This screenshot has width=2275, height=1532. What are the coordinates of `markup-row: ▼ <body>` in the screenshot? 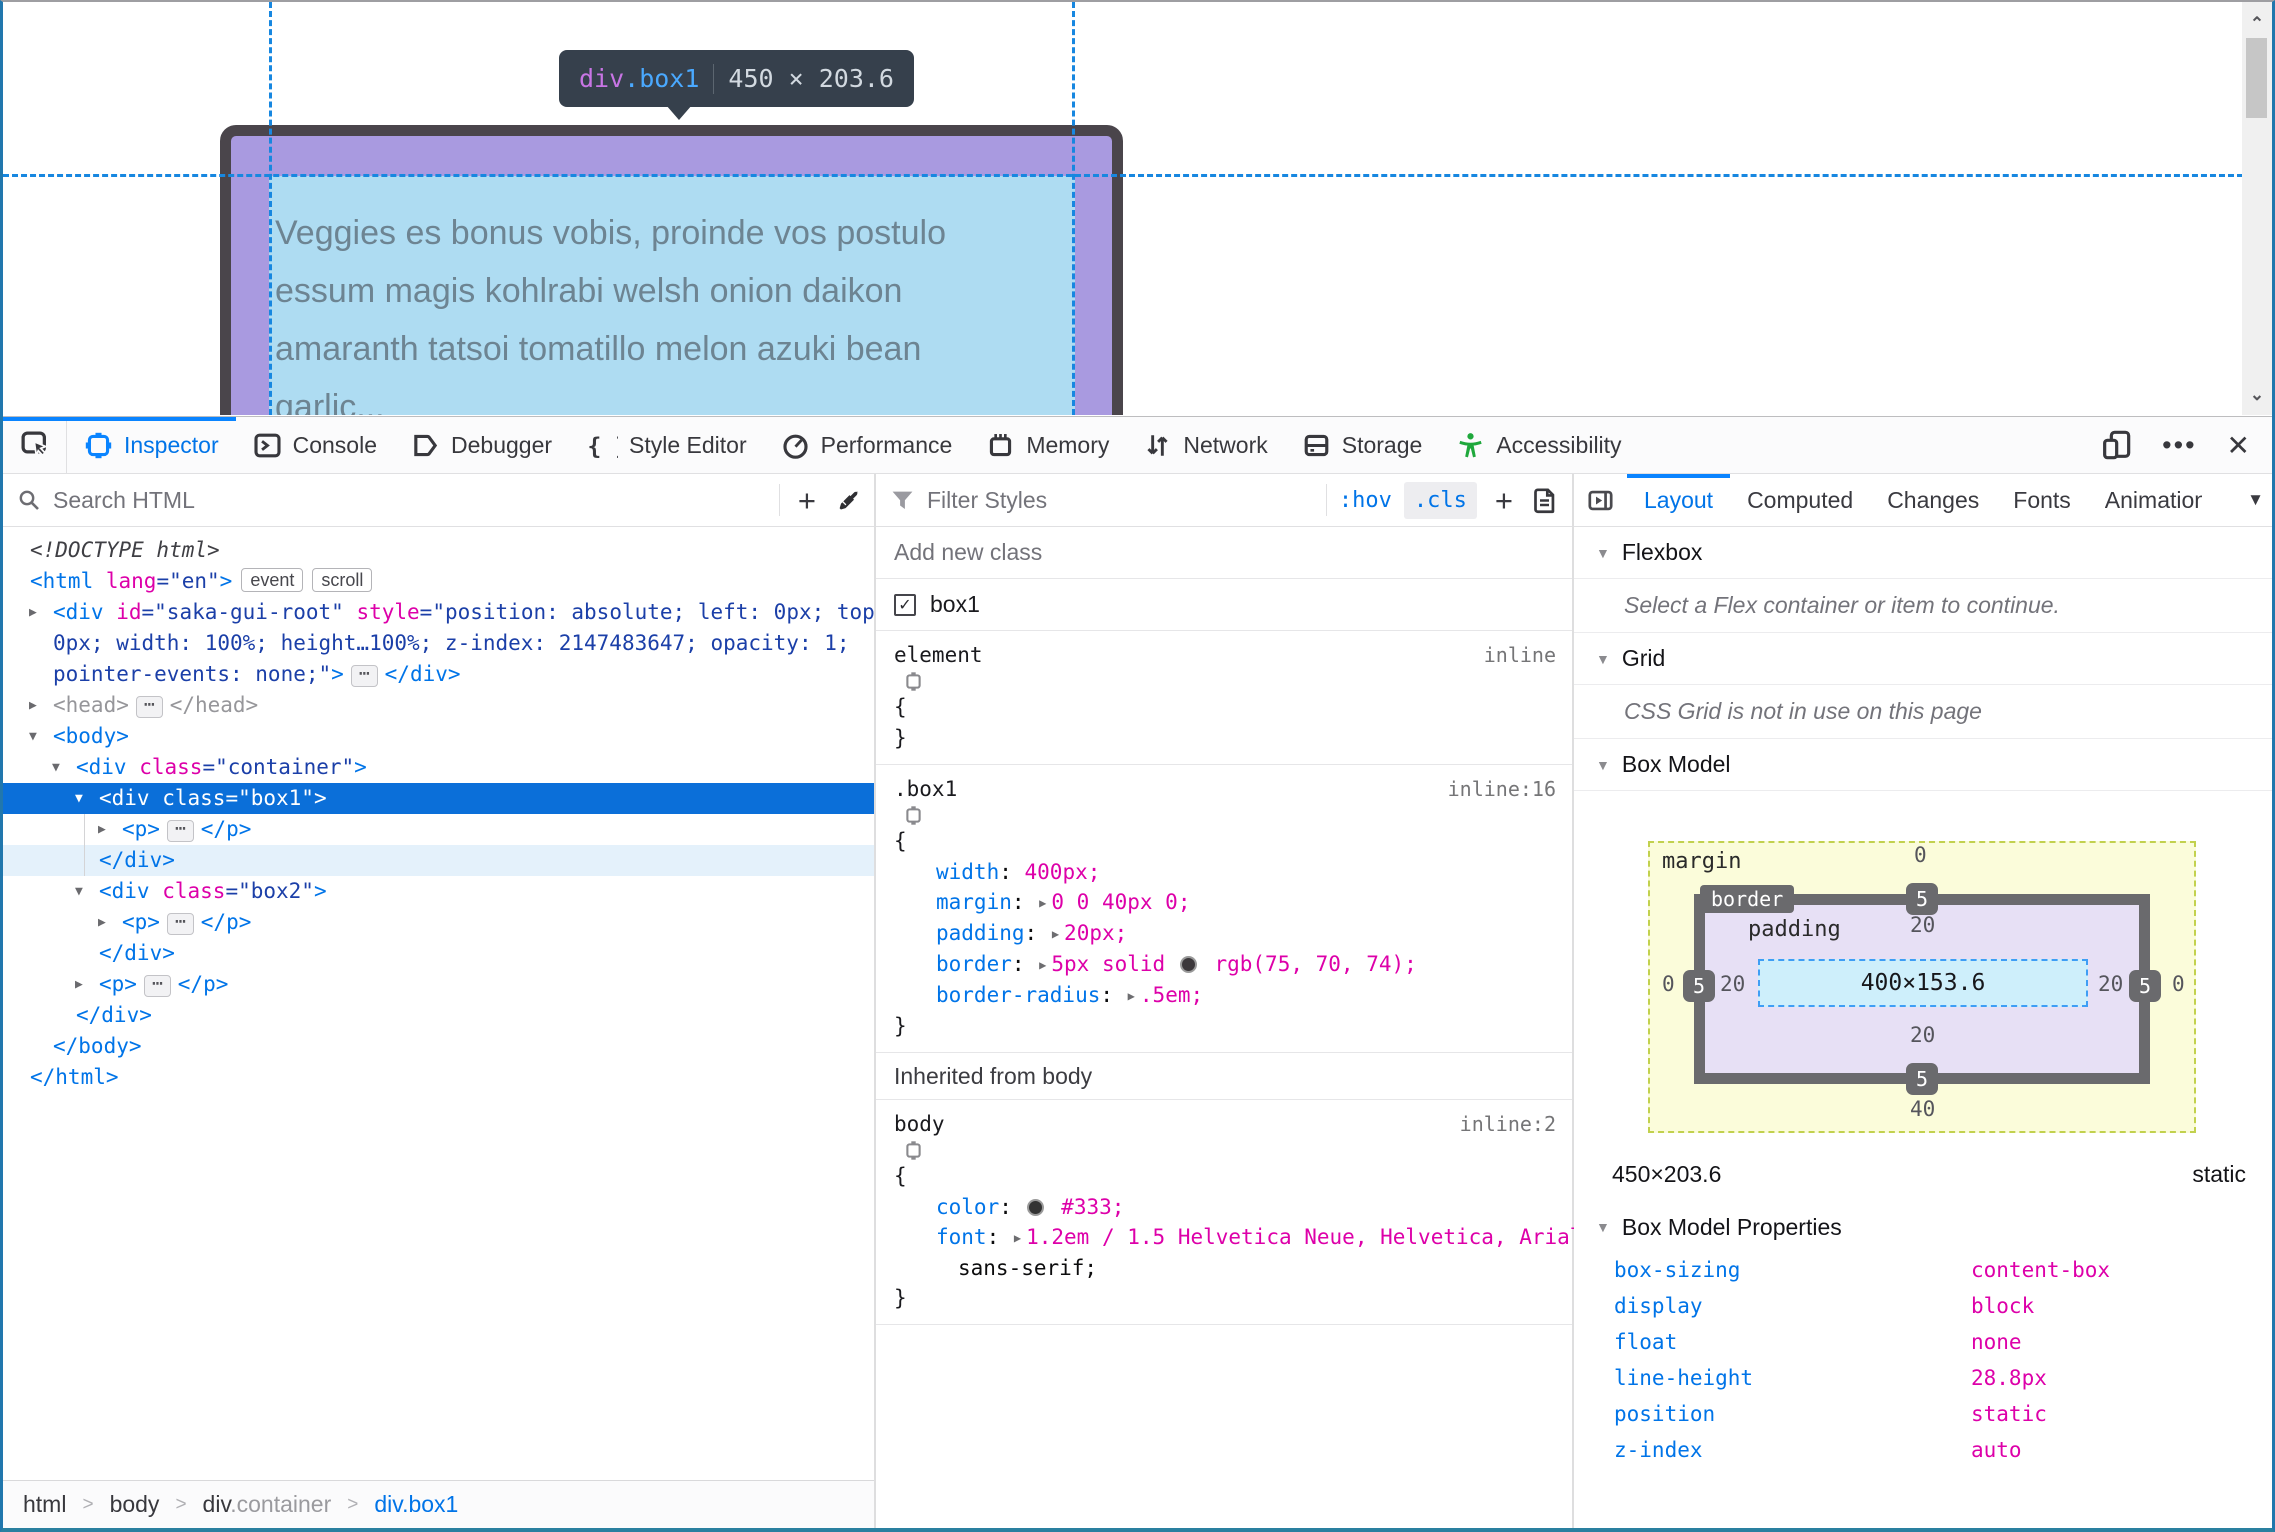 It's located at (438, 736).